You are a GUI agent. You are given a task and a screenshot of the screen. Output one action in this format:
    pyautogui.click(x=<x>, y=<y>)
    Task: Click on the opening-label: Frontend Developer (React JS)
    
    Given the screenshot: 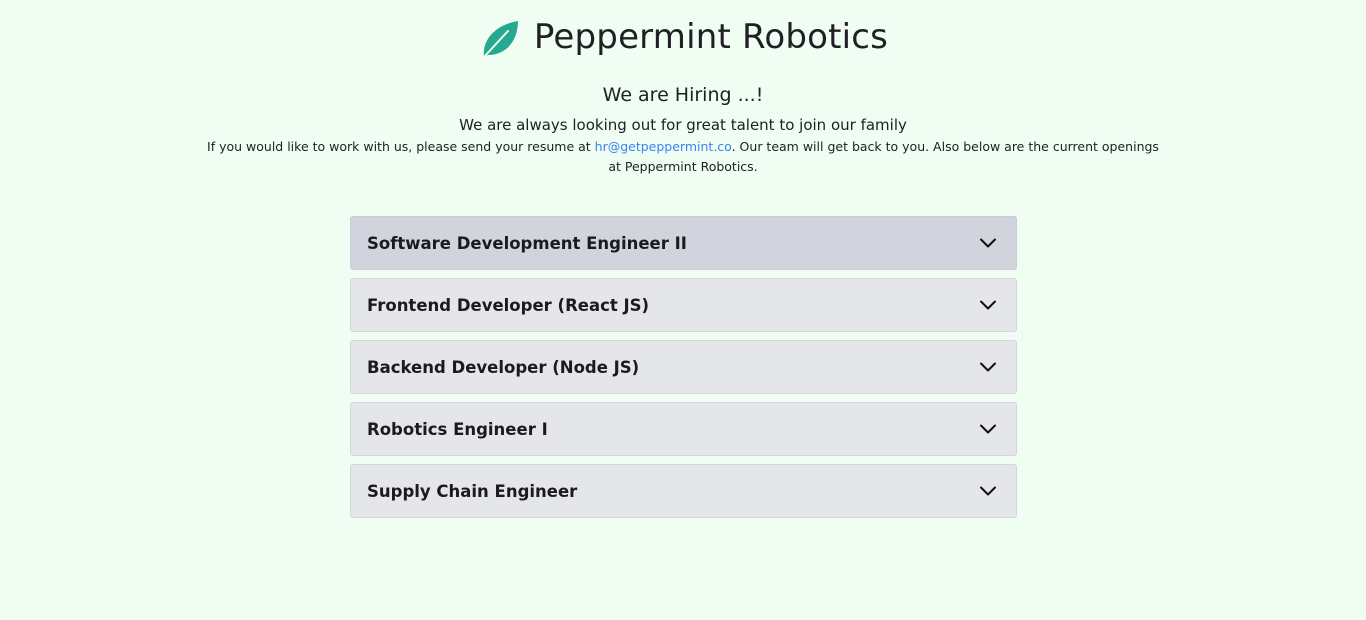 What is the action you would take?
    pyautogui.click(x=508, y=305)
    